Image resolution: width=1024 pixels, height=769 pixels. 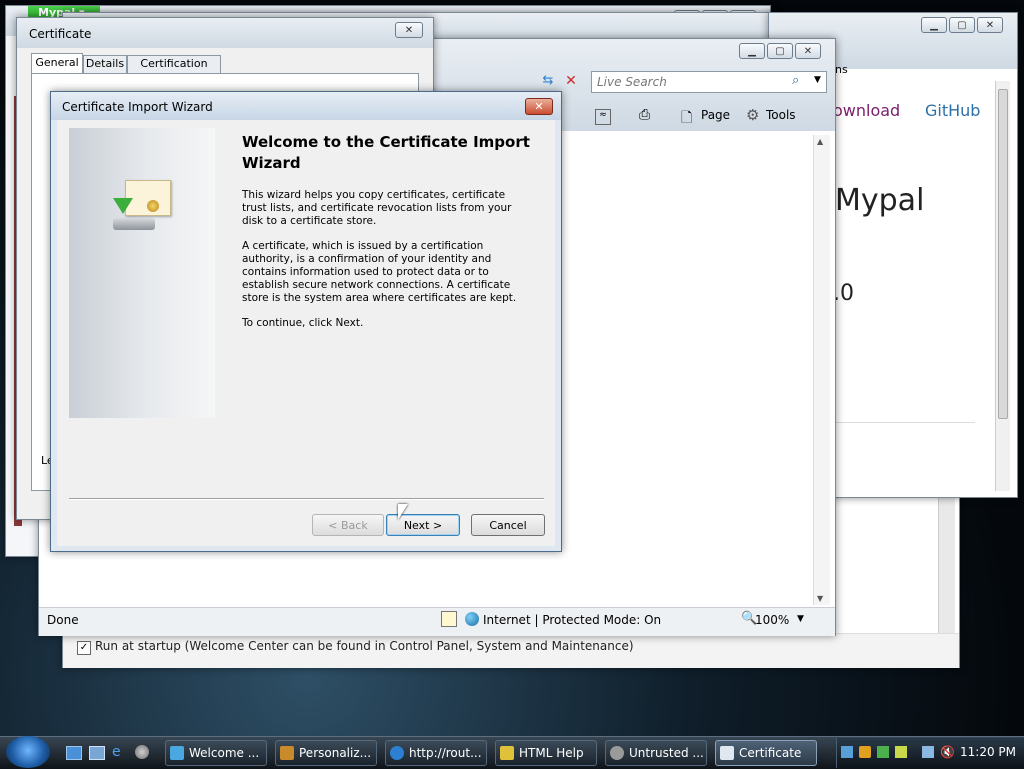 What do you see at coordinates (137, 107) in the screenshot?
I see `wizard-title: Certificate Import Wizard` at bounding box center [137, 107].